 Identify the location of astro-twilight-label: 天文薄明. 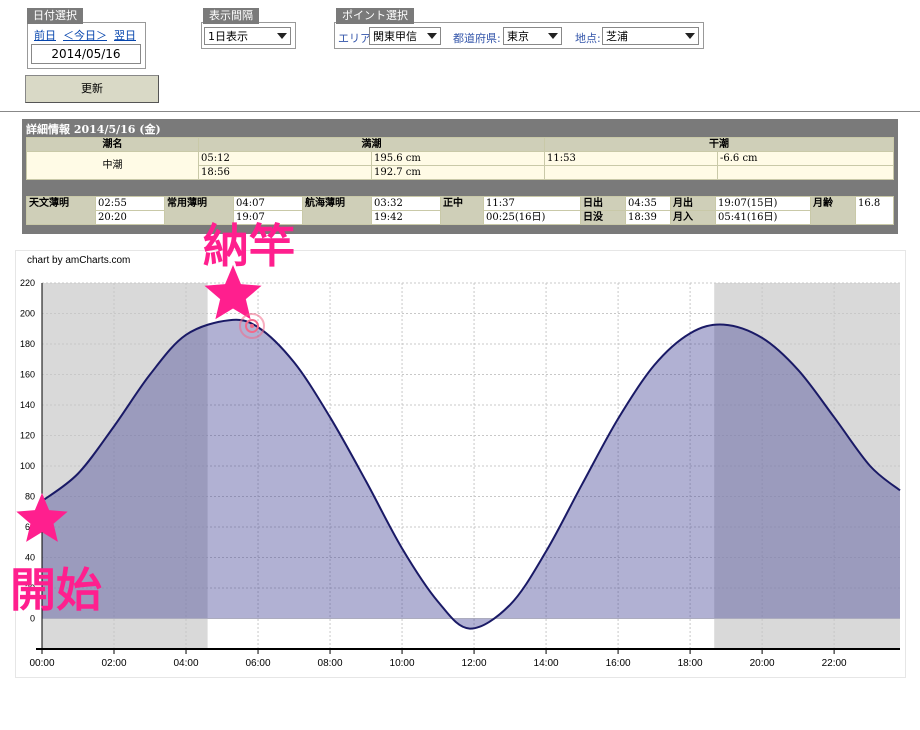
(61, 210).